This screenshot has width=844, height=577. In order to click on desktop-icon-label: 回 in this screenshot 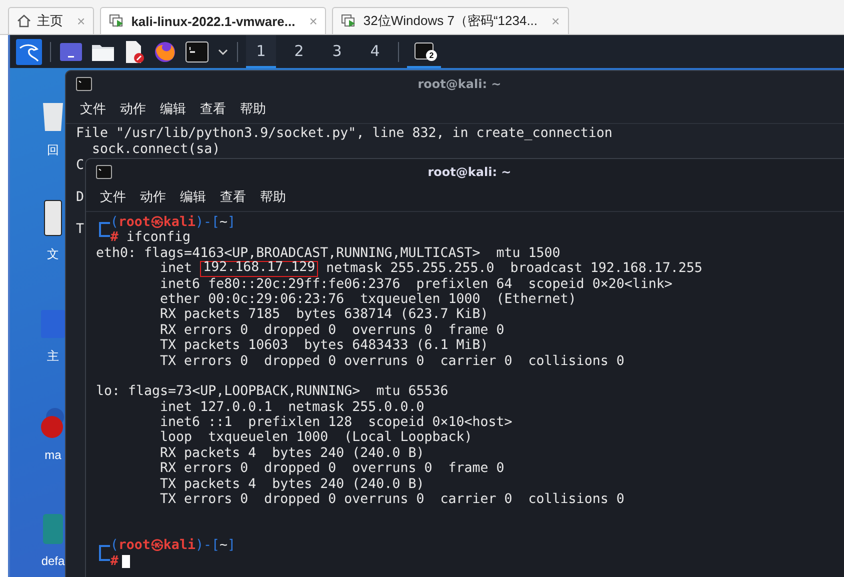, I will do `click(53, 150)`.